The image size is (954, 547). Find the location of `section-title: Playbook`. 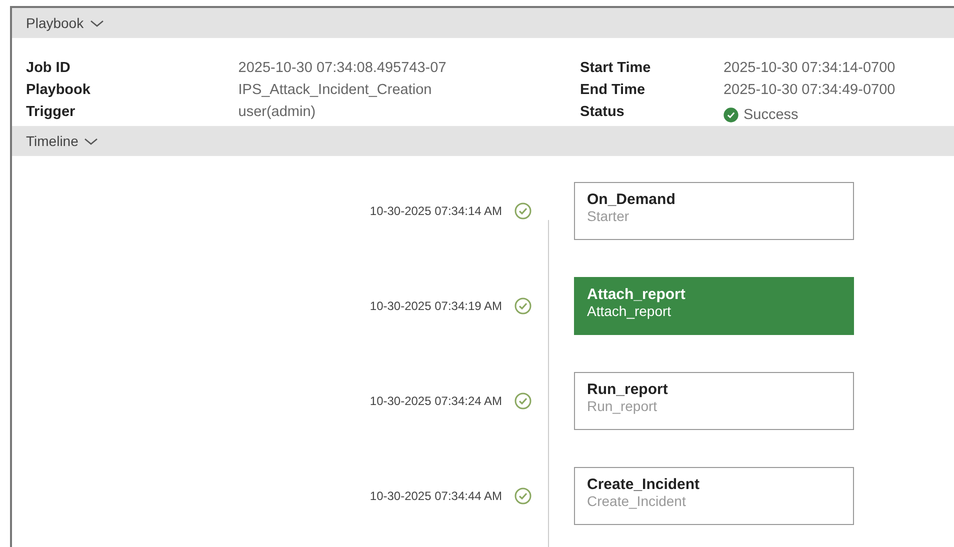

section-title: Playbook is located at coordinates (55, 23).